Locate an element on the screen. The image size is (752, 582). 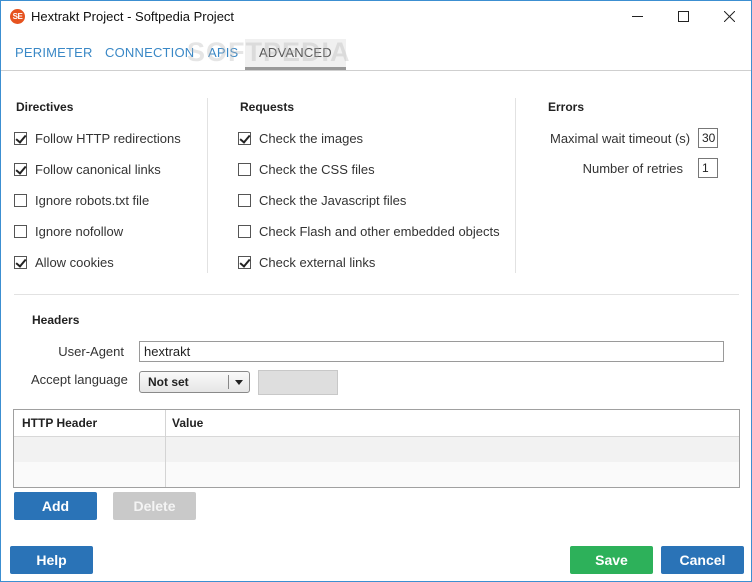
column-header-http-header: HTTP Header is located at coordinates (59, 423).